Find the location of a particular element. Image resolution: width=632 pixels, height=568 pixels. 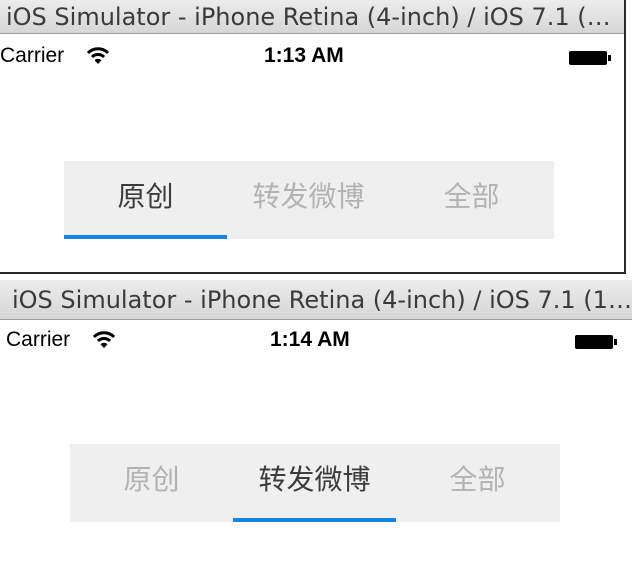

status-time: 1:14 AM is located at coordinates (310, 339).